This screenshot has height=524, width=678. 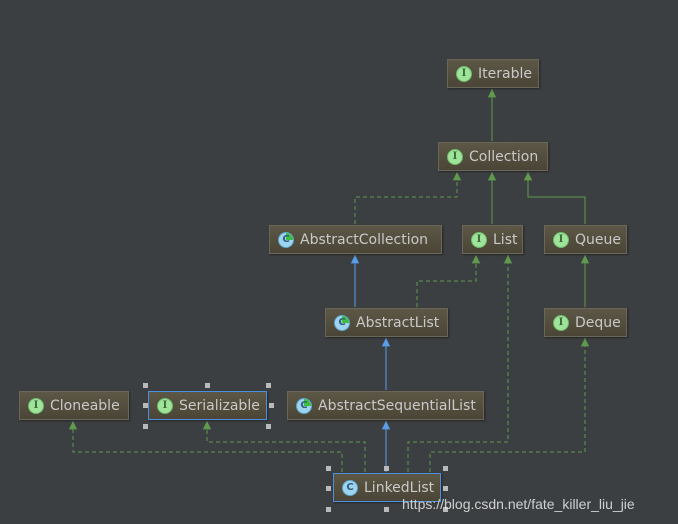 I want to click on node-deque: I Deque, so click(x=585, y=322).